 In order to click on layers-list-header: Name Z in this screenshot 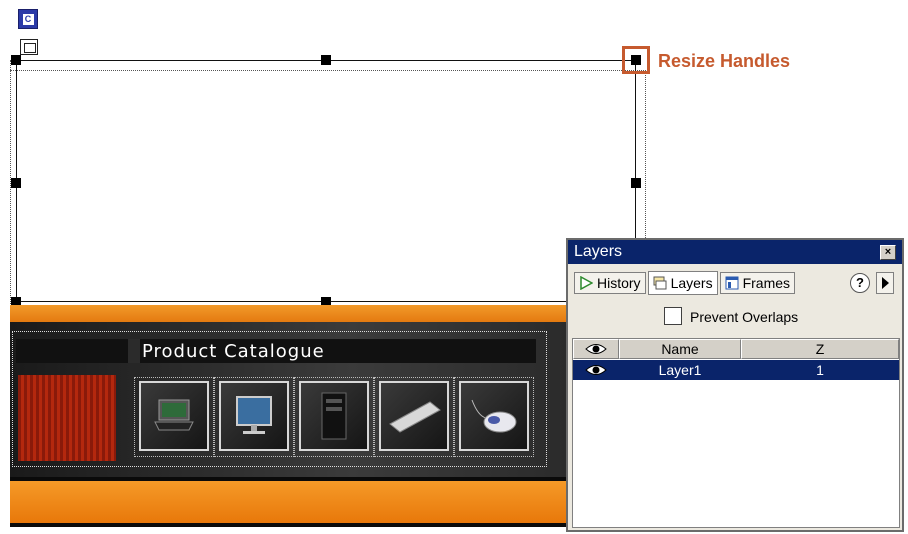, I will do `click(736, 349)`.